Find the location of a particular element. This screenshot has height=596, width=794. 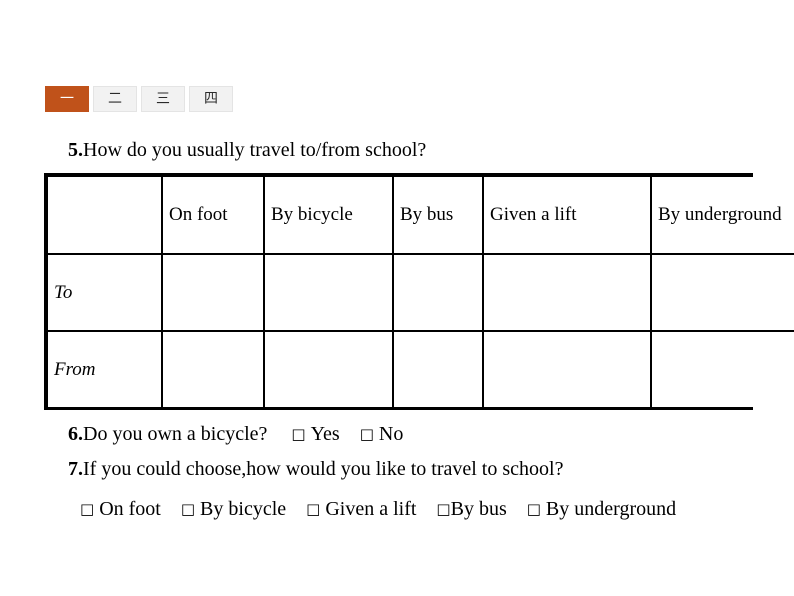

option-given-a-lift-label: Given a lift is located at coordinates (371, 509).